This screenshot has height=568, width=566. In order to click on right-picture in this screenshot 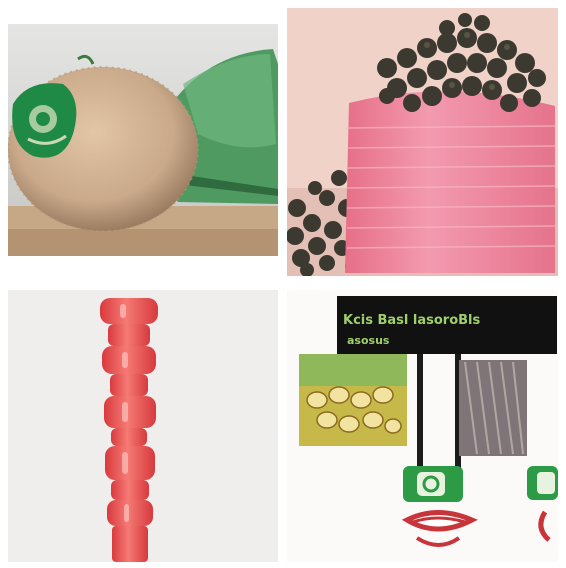, I will do `click(493, 408)`.